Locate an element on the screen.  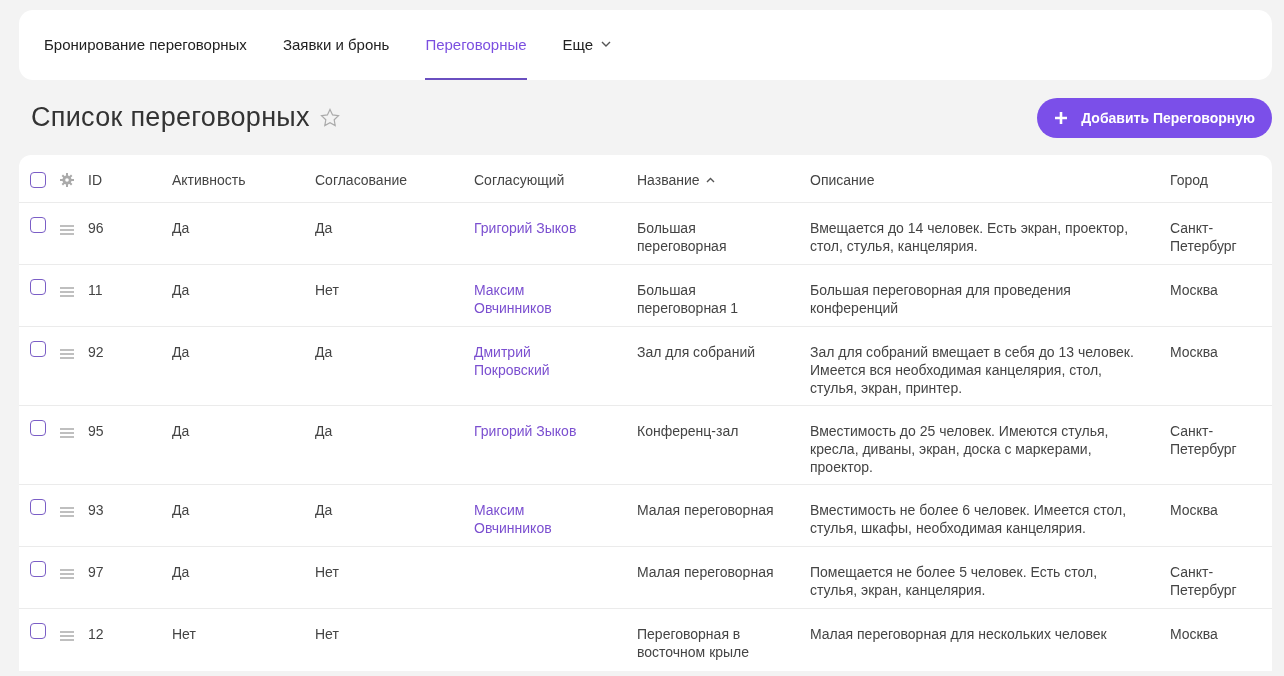
room-name: Зал для собраний is located at coordinates (696, 352).